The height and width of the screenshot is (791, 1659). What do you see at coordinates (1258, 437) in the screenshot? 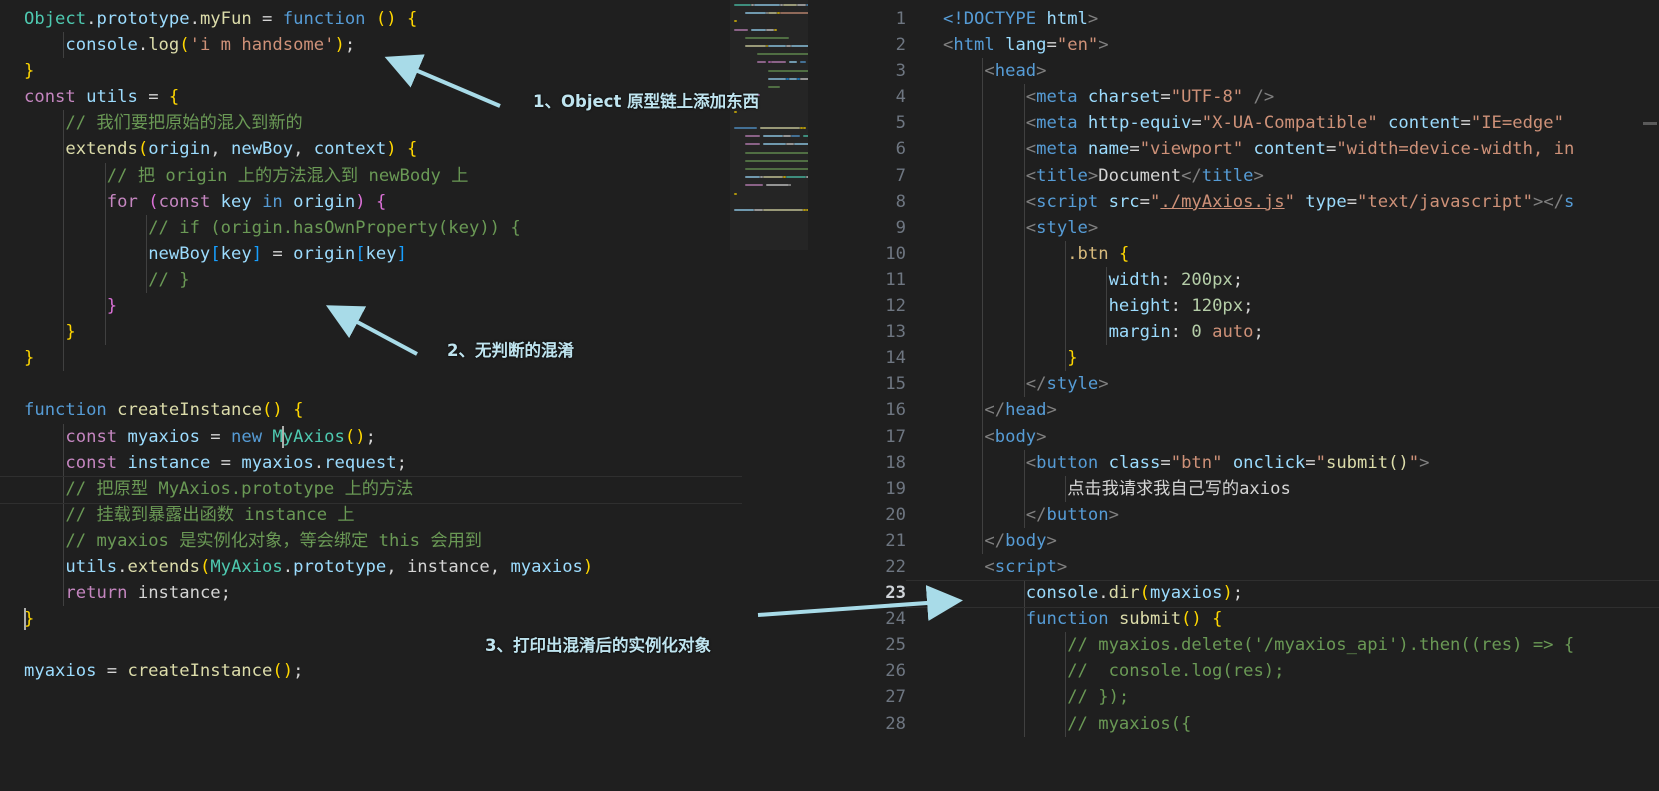
I see `code-line: <body>` at bounding box center [1258, 437].